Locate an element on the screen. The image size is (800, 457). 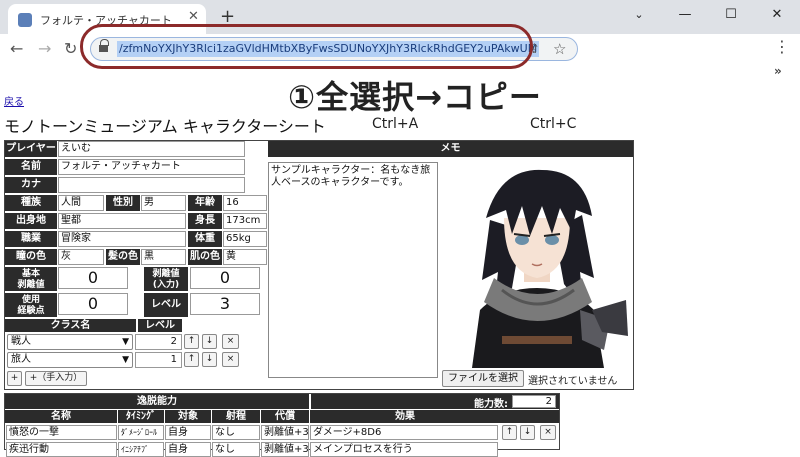
sex-label: 性別 is located at coordinates (123, 203).